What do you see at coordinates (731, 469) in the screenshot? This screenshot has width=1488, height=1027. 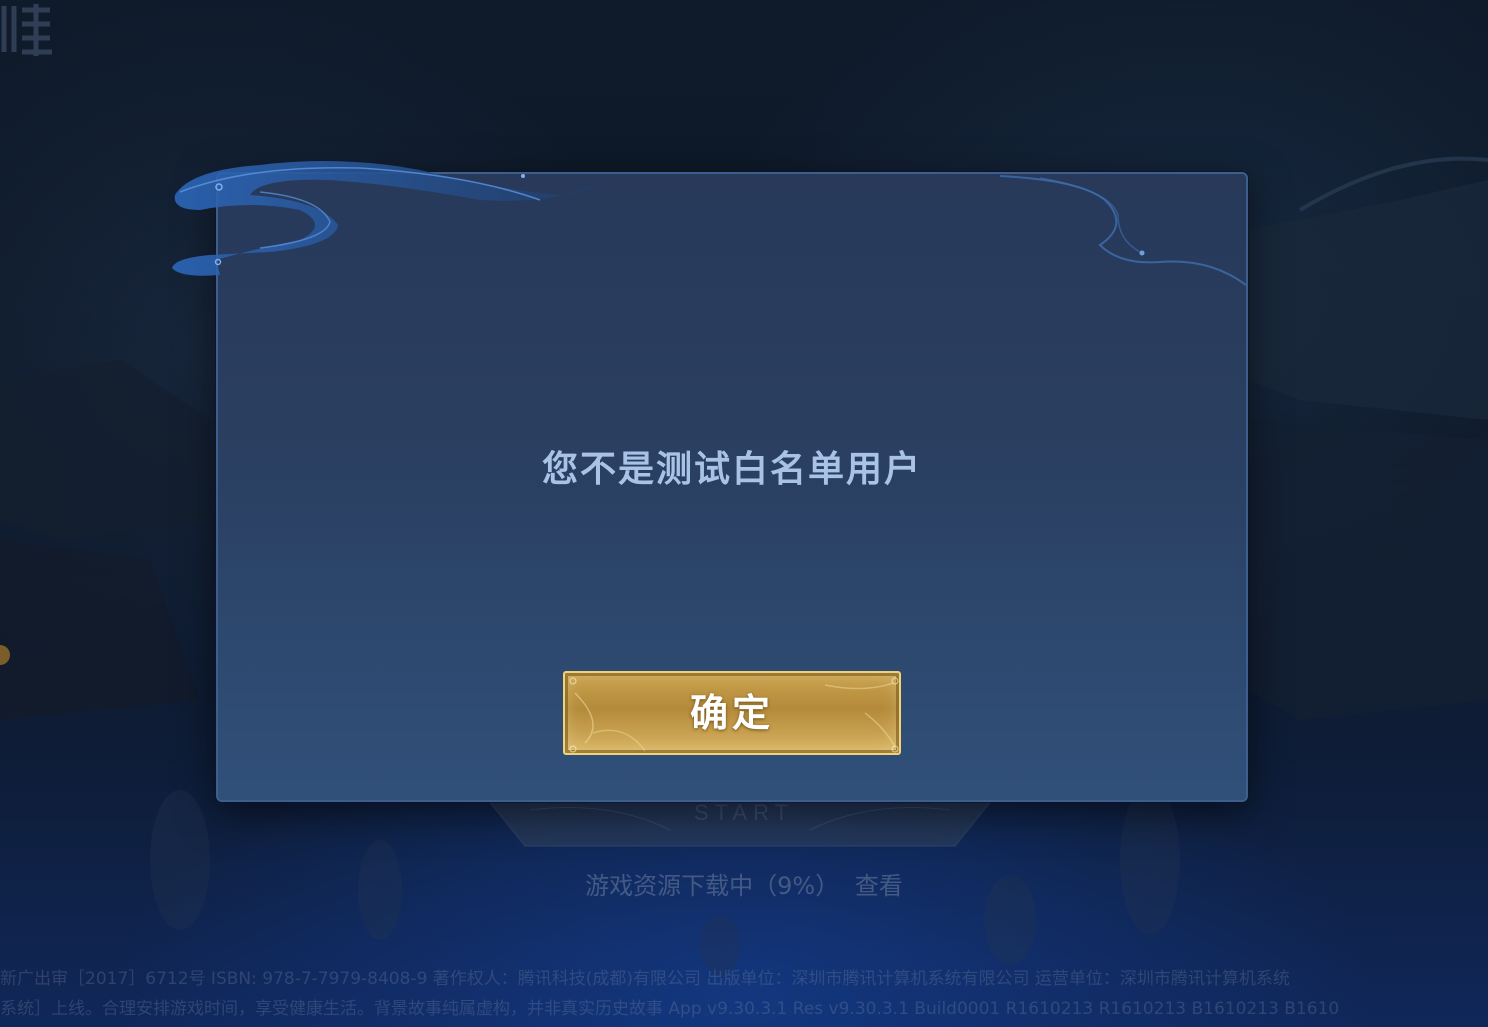 I see `dialog-message: 您不是测试白名单用户` at bounding box center [731, 469].